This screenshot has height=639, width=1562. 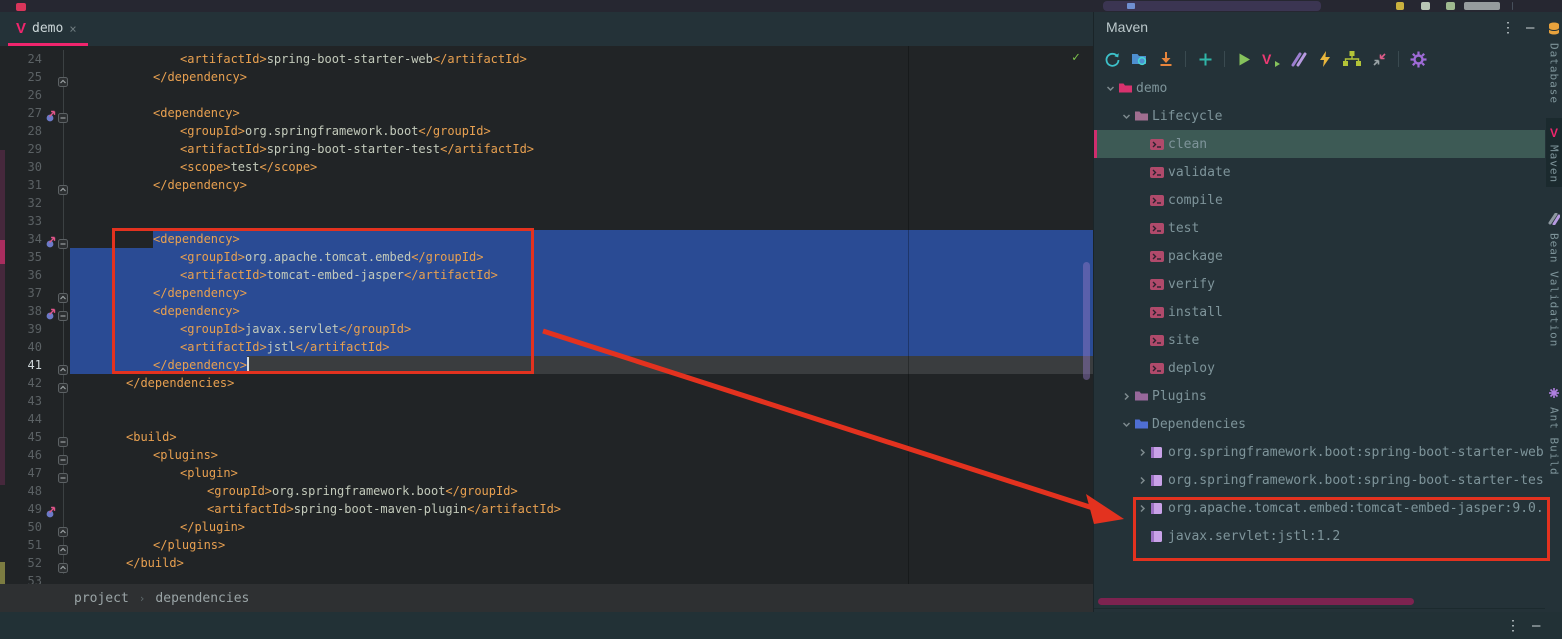 I want to click on tree-item-plugins: Plugins, so click(x=1319, y=396).